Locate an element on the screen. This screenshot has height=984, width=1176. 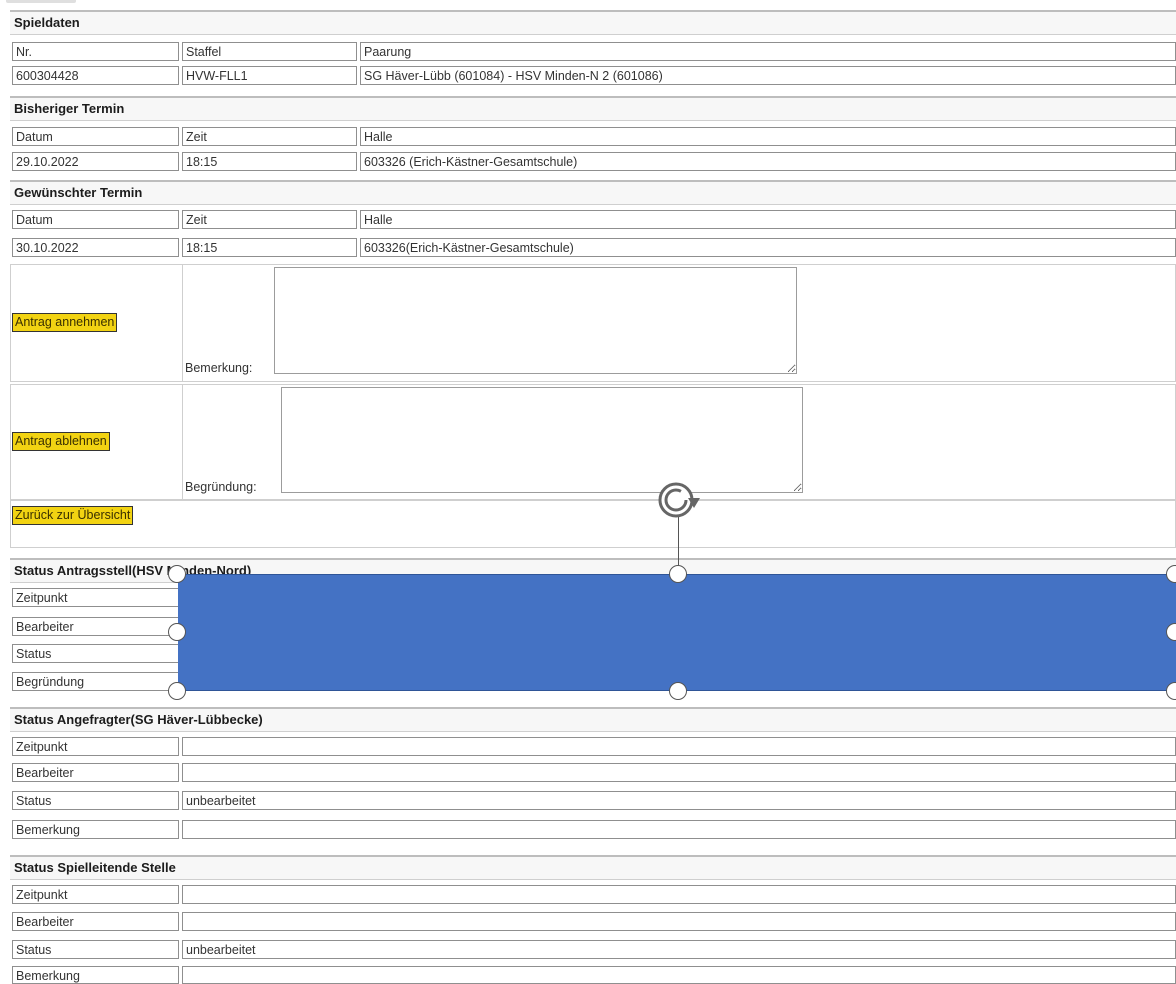
value-nr: 600304428 is located at coordinates (95, 75).